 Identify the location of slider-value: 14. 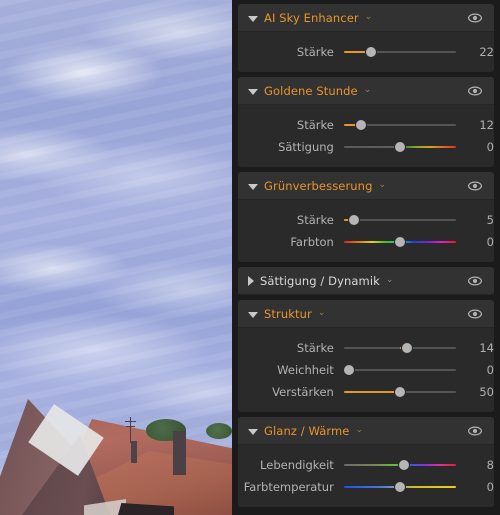
(475, 348).